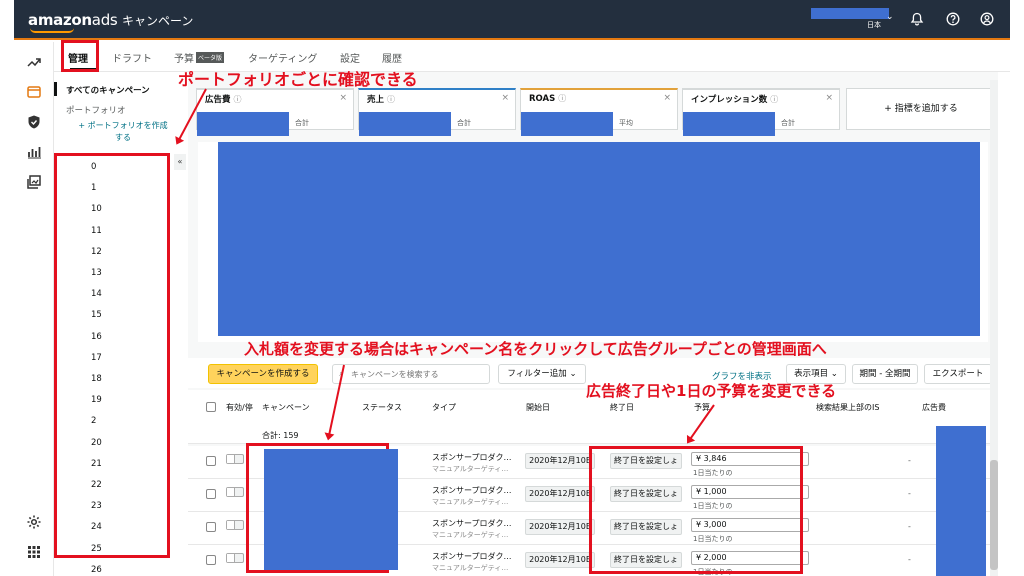 This screenshot has width=1024, height=576. I want to click on header-type: タイプ, so click(444, 407).